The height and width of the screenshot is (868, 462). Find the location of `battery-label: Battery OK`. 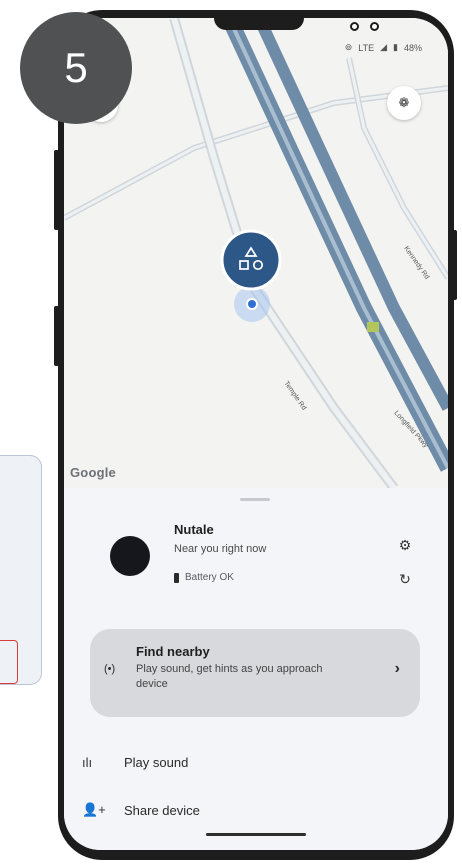

battery-label: Battery OK is located at coordinates (209, 577).